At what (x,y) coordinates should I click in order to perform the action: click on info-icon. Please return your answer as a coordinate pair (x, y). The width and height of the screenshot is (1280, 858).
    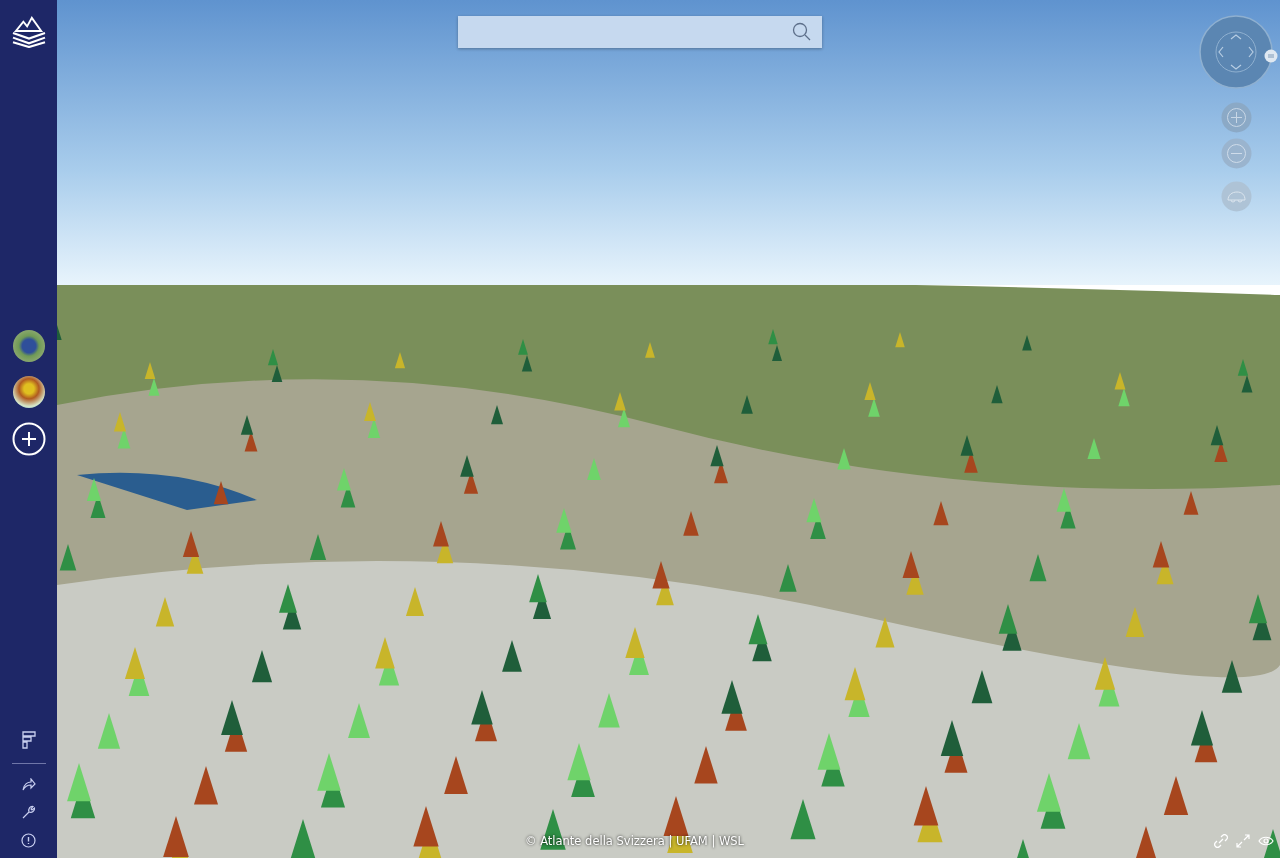
    Looking at the image, I should click on (28, 840).